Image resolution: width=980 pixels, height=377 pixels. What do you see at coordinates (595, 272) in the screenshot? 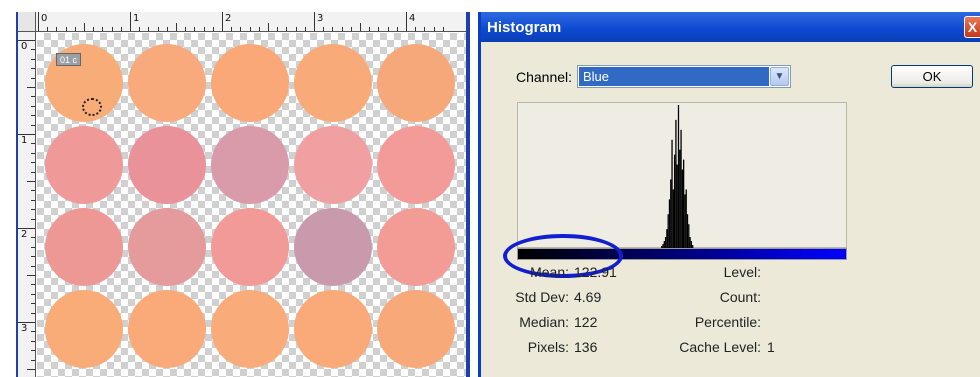
I see `mean-value: 122.91` at bounding box center [595, 272].